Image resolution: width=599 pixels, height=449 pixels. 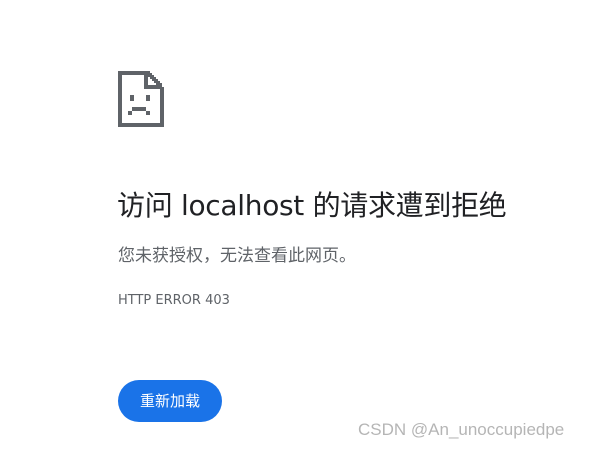 I want to click on error-title: 访问 localhost 的请求遭到拒绝, so click(x=312, y=205).